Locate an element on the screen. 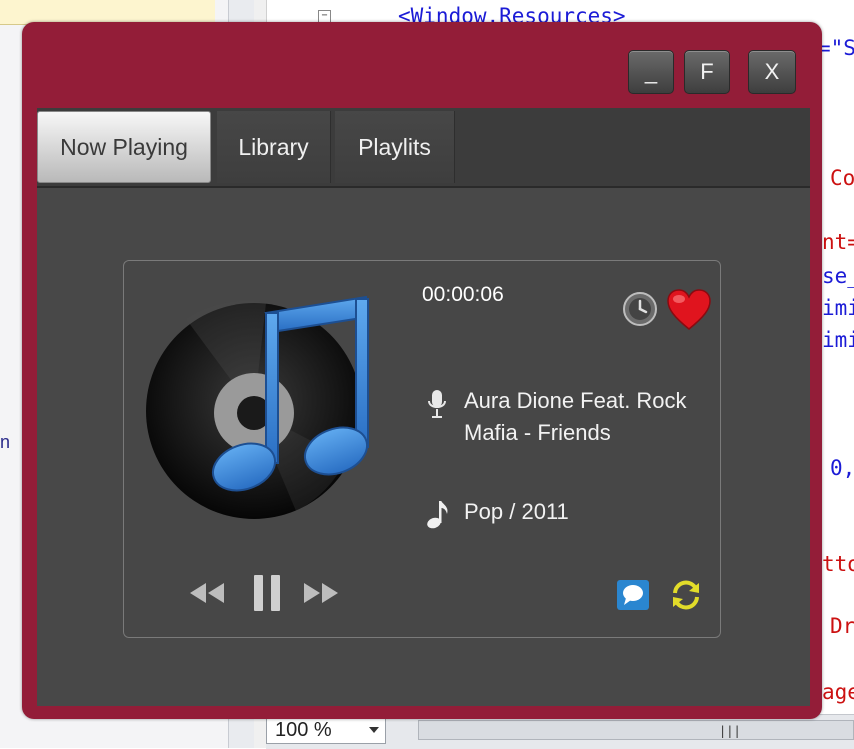  heart-icon is located at coordinates (689, 310).